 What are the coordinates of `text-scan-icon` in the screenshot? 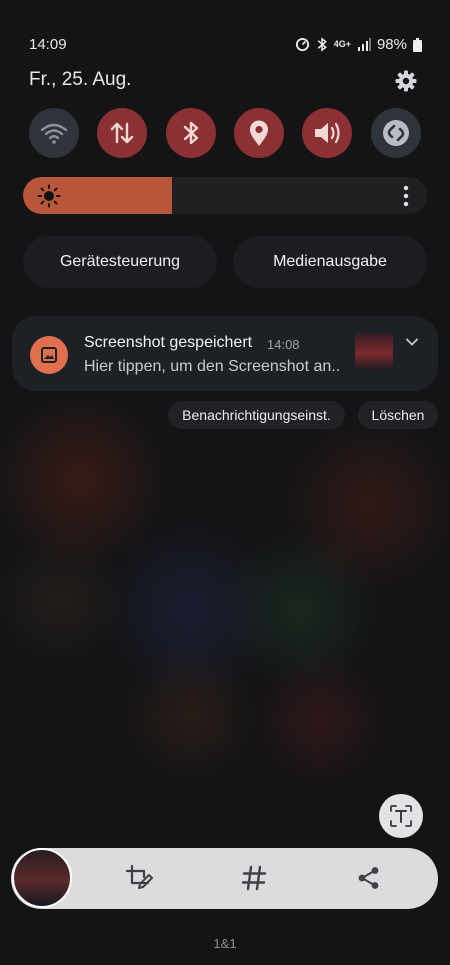 It's located at (401, 816).